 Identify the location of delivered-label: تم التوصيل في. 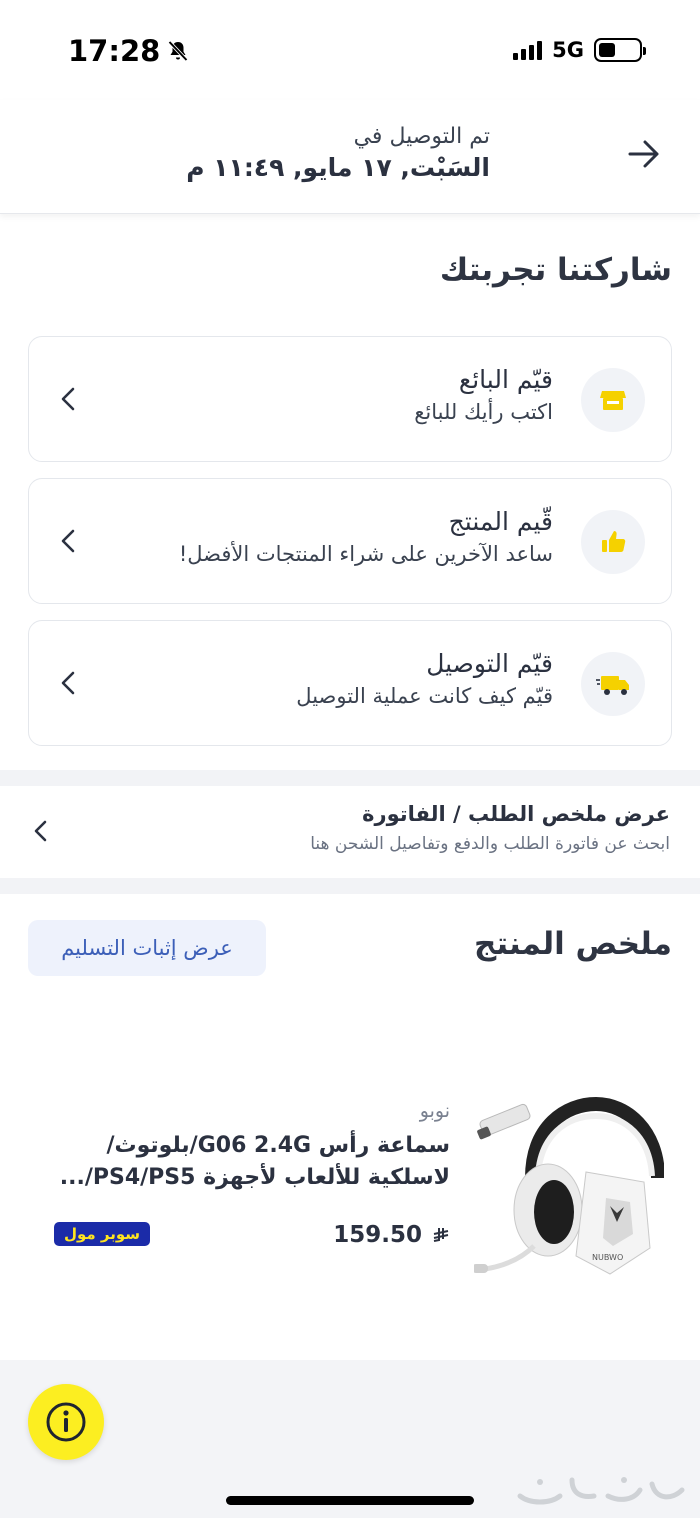
(421, 136).